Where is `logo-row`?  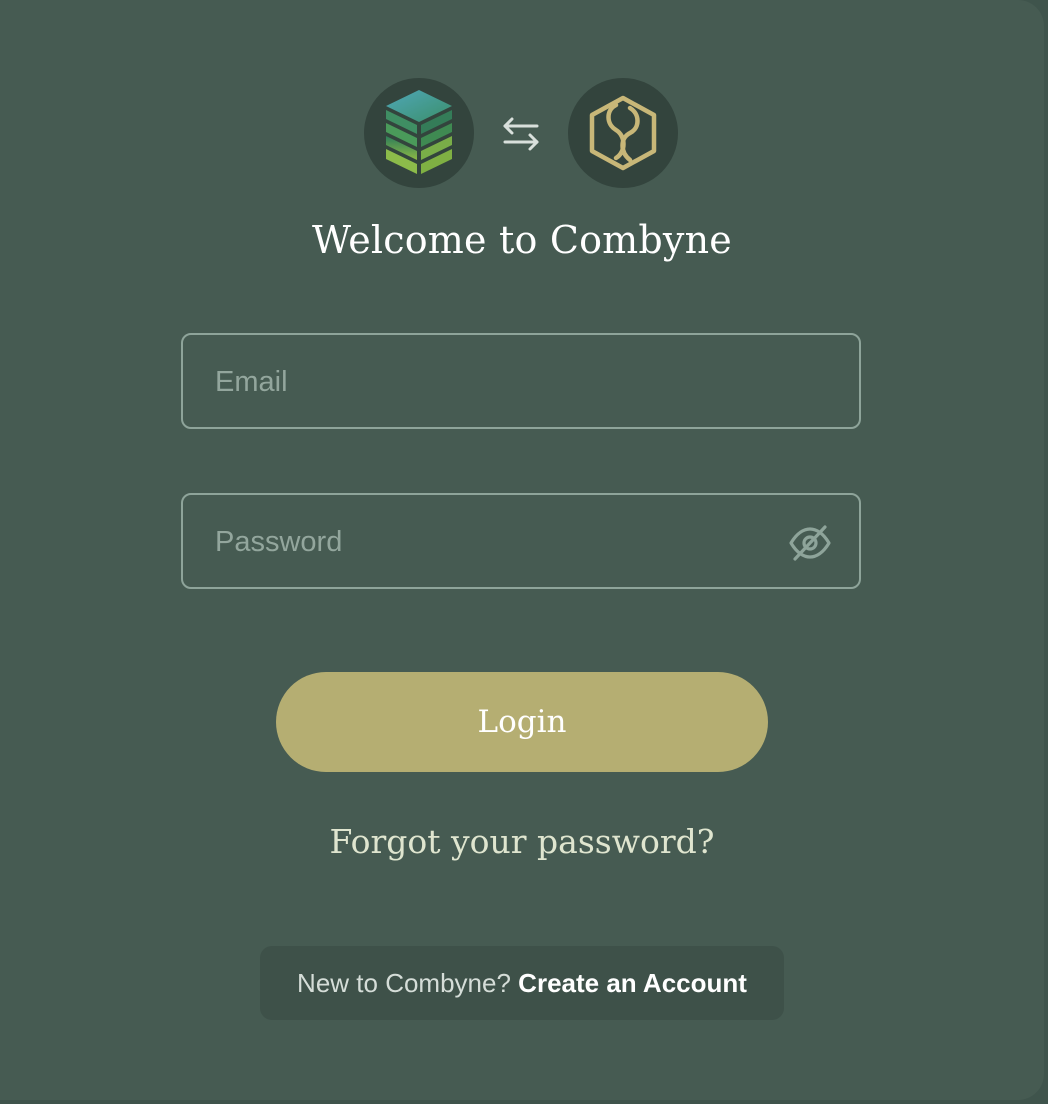
logo-row is located at coordinates (522, 133).